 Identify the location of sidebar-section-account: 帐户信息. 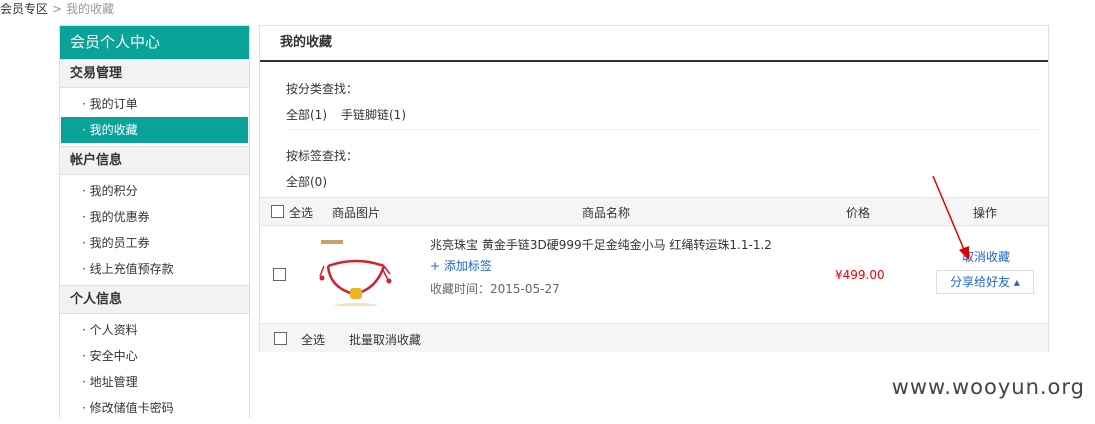
(154, 160).